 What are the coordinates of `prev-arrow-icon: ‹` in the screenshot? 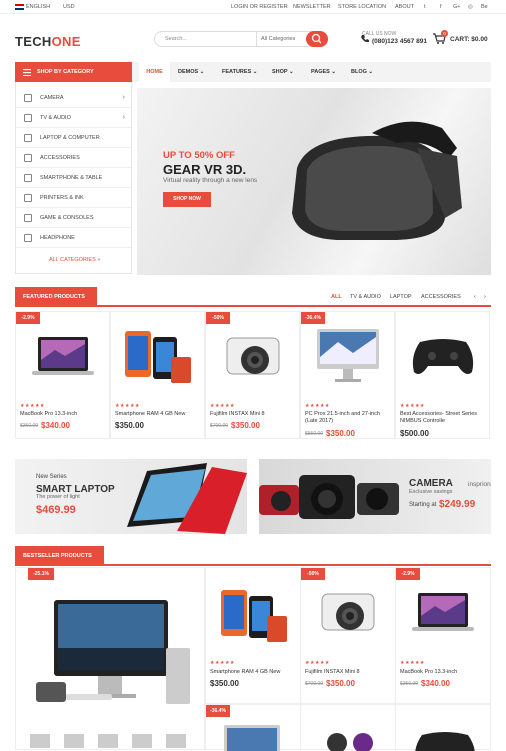 It's located at (475, 297).